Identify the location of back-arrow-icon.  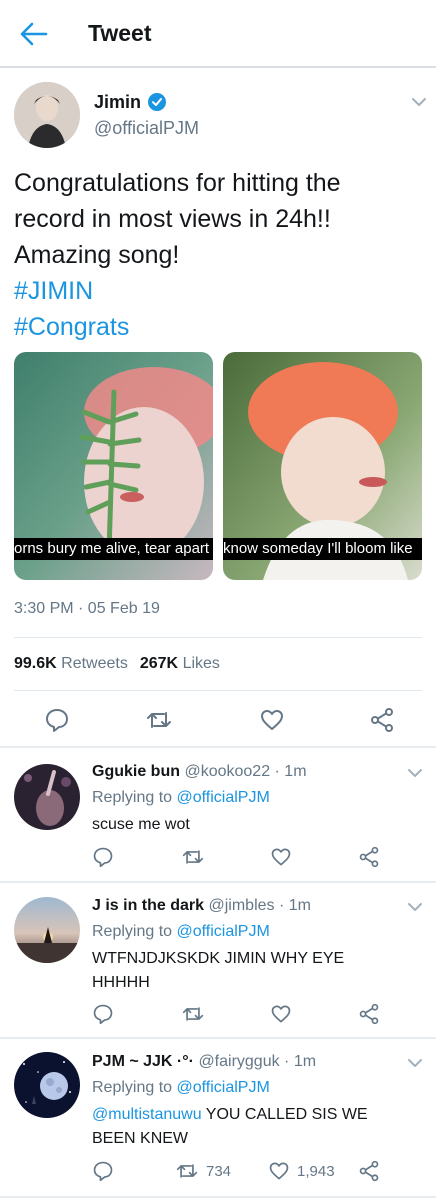
(34, 34).